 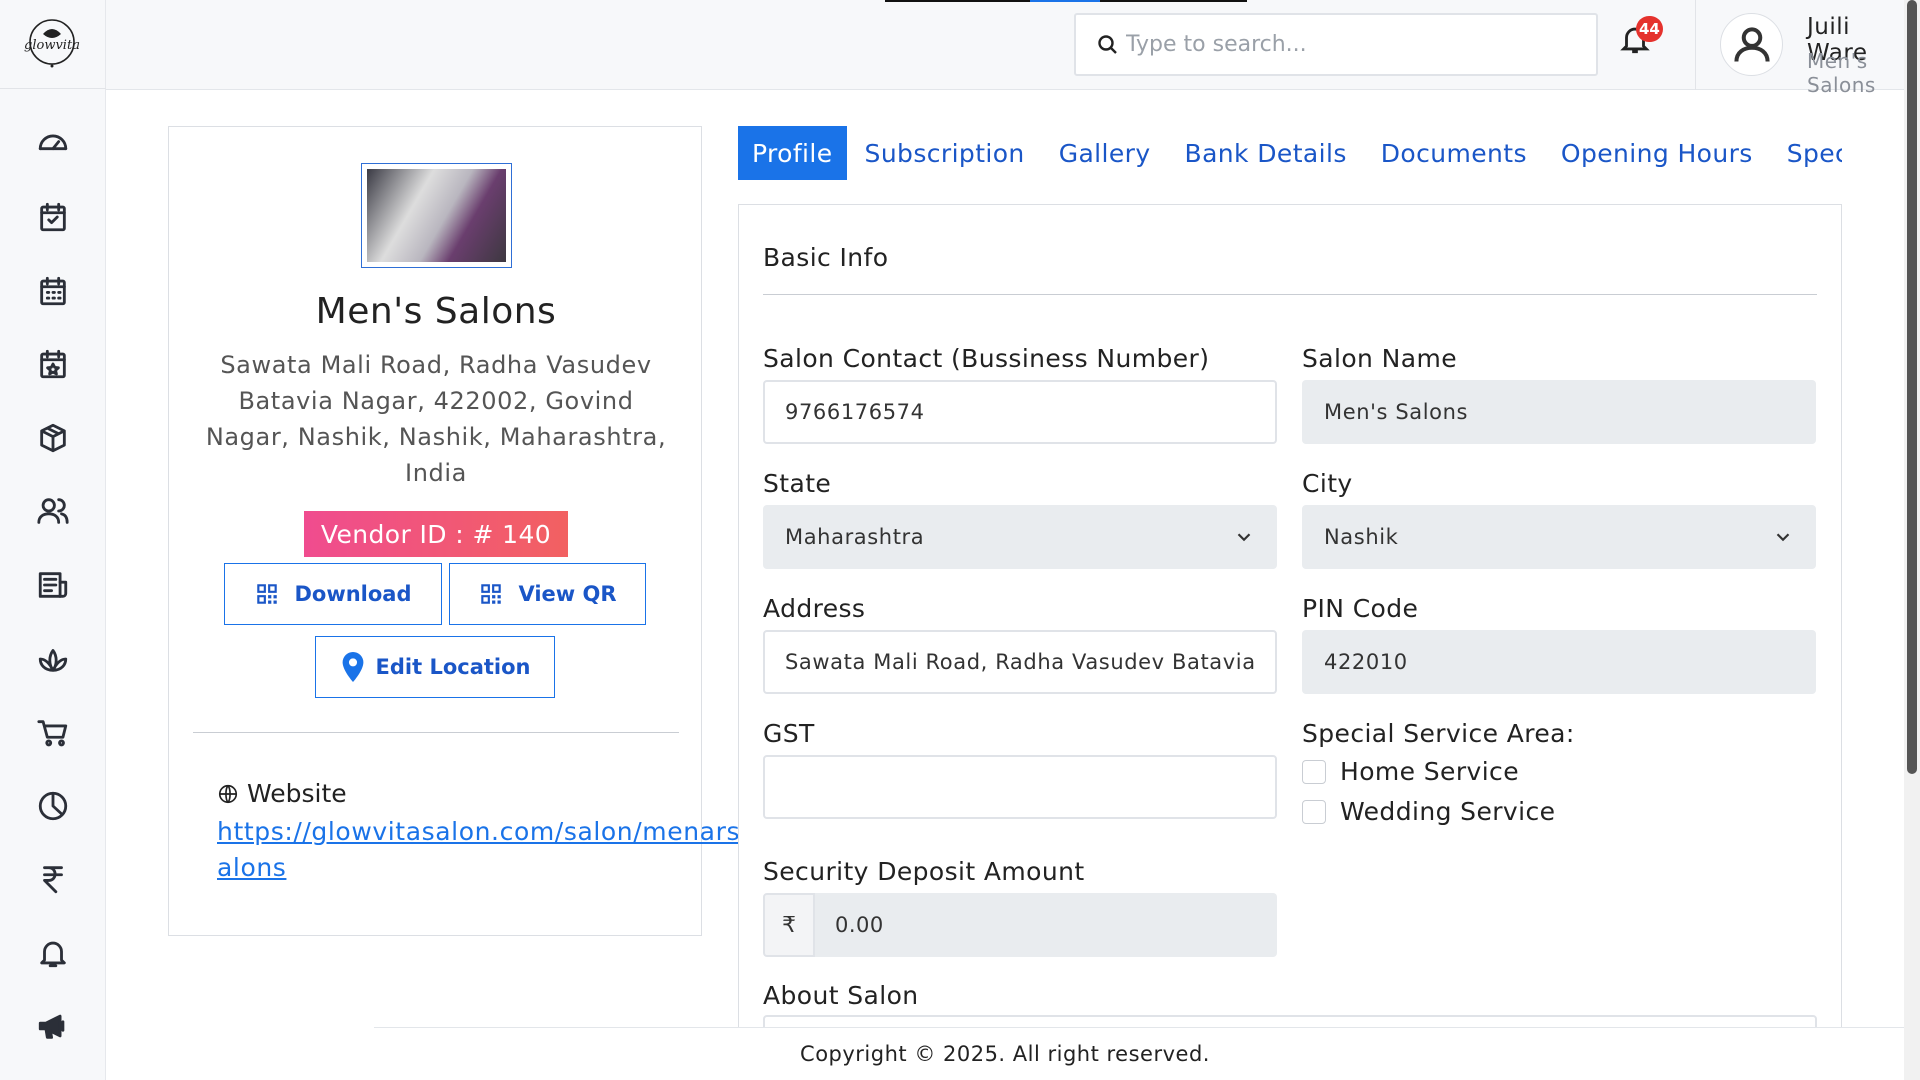 What do you see at coordinates (1360, 608) in the screenshot?
I see `pin-code-label: PIN Code` at bounding box center [1360, 608].